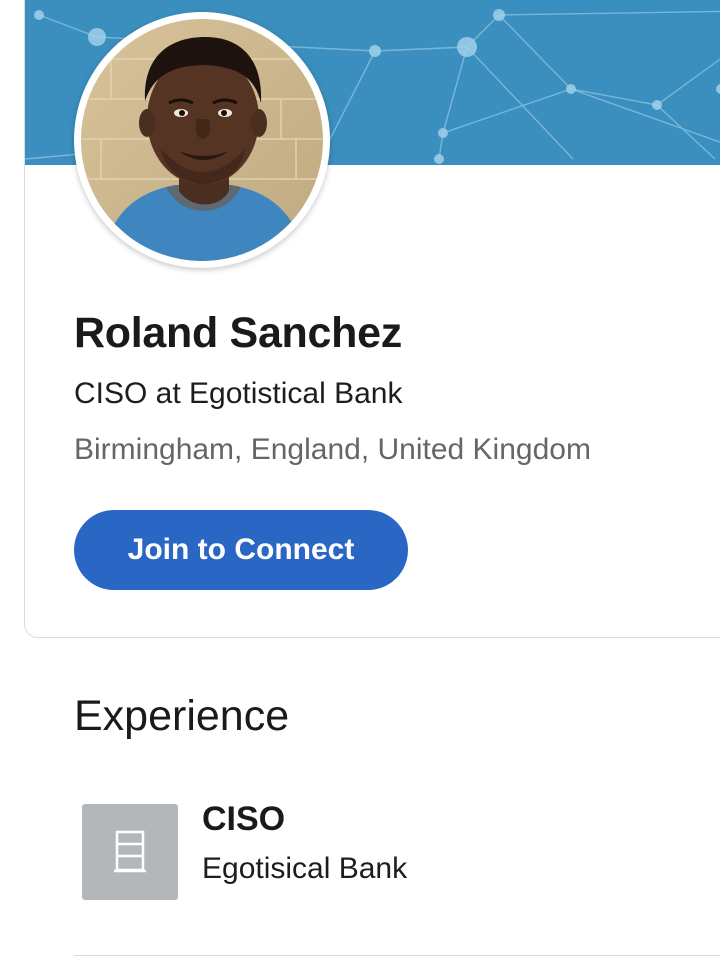 This screenshot has height=958, width=720. Describe the element at coordinates (332, 449) in the screenshot. I see `profile-location: Birmingham, England, United Kingdom` at that location.